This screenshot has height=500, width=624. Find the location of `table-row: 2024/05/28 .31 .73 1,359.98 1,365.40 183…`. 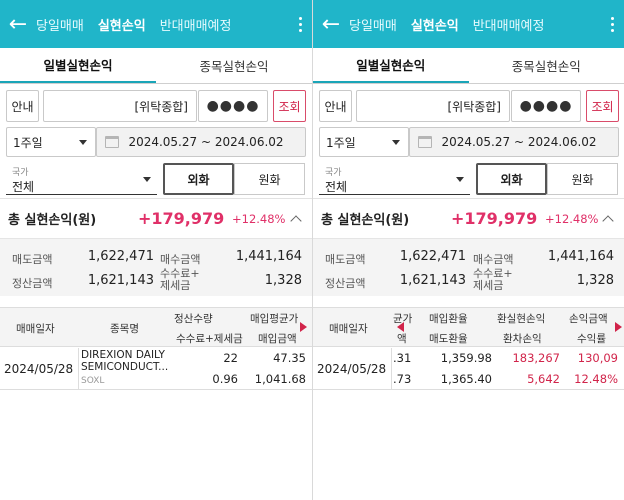

table-row: 2024/05/28 .31 .73 1,359.98 1,365.40 183… is located at coordinates (468, 369).